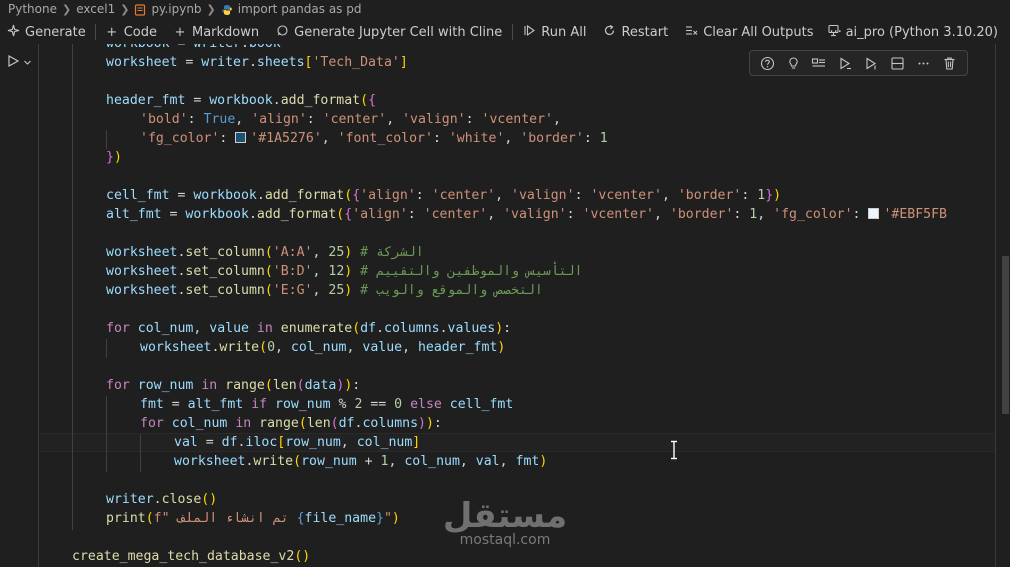 This screenshot has height=567, width=1010. I want to click on generate-jupyter-cell-cline-button: Generate Jupyter Cell with Cline, so click(388, 32).